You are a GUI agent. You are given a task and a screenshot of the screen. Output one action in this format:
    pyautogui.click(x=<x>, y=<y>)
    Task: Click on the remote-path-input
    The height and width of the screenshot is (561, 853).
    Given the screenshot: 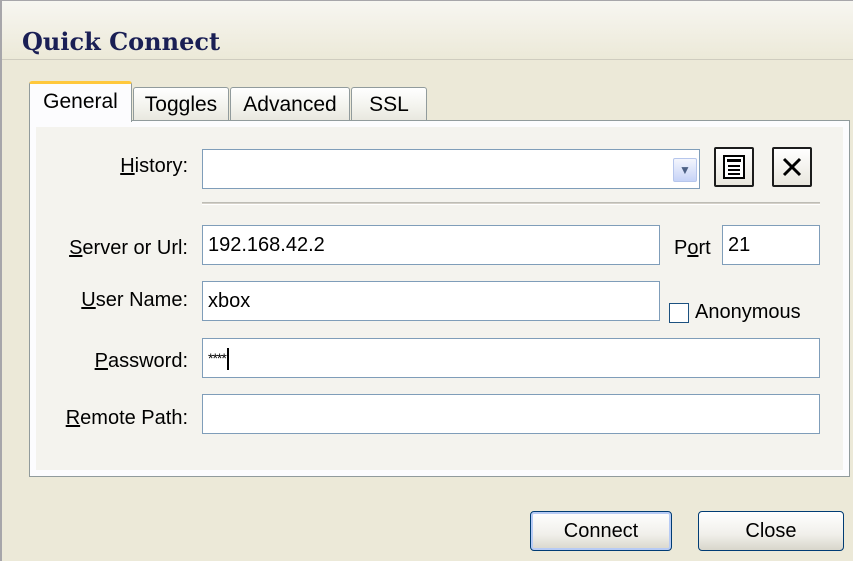 What is the action you would take?
    pyautogui.click(x=511, y=414)
    